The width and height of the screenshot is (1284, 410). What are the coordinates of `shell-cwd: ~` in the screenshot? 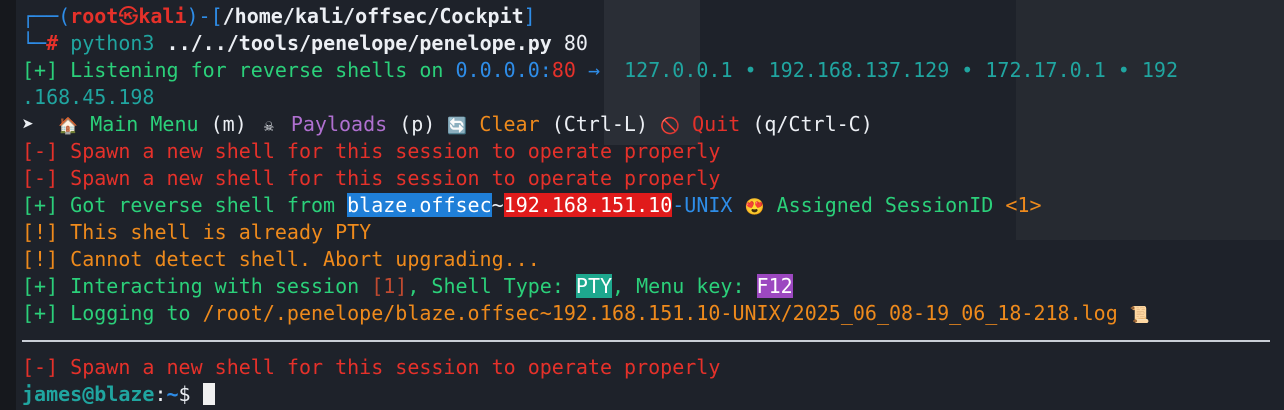 It's located at (172, 394).